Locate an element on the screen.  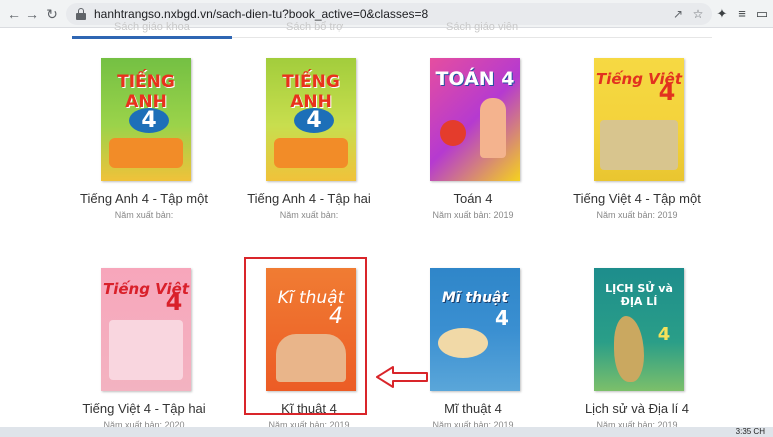
book-title: Lịch sử và Địa lí 4 is located at coordinates (637, 408).